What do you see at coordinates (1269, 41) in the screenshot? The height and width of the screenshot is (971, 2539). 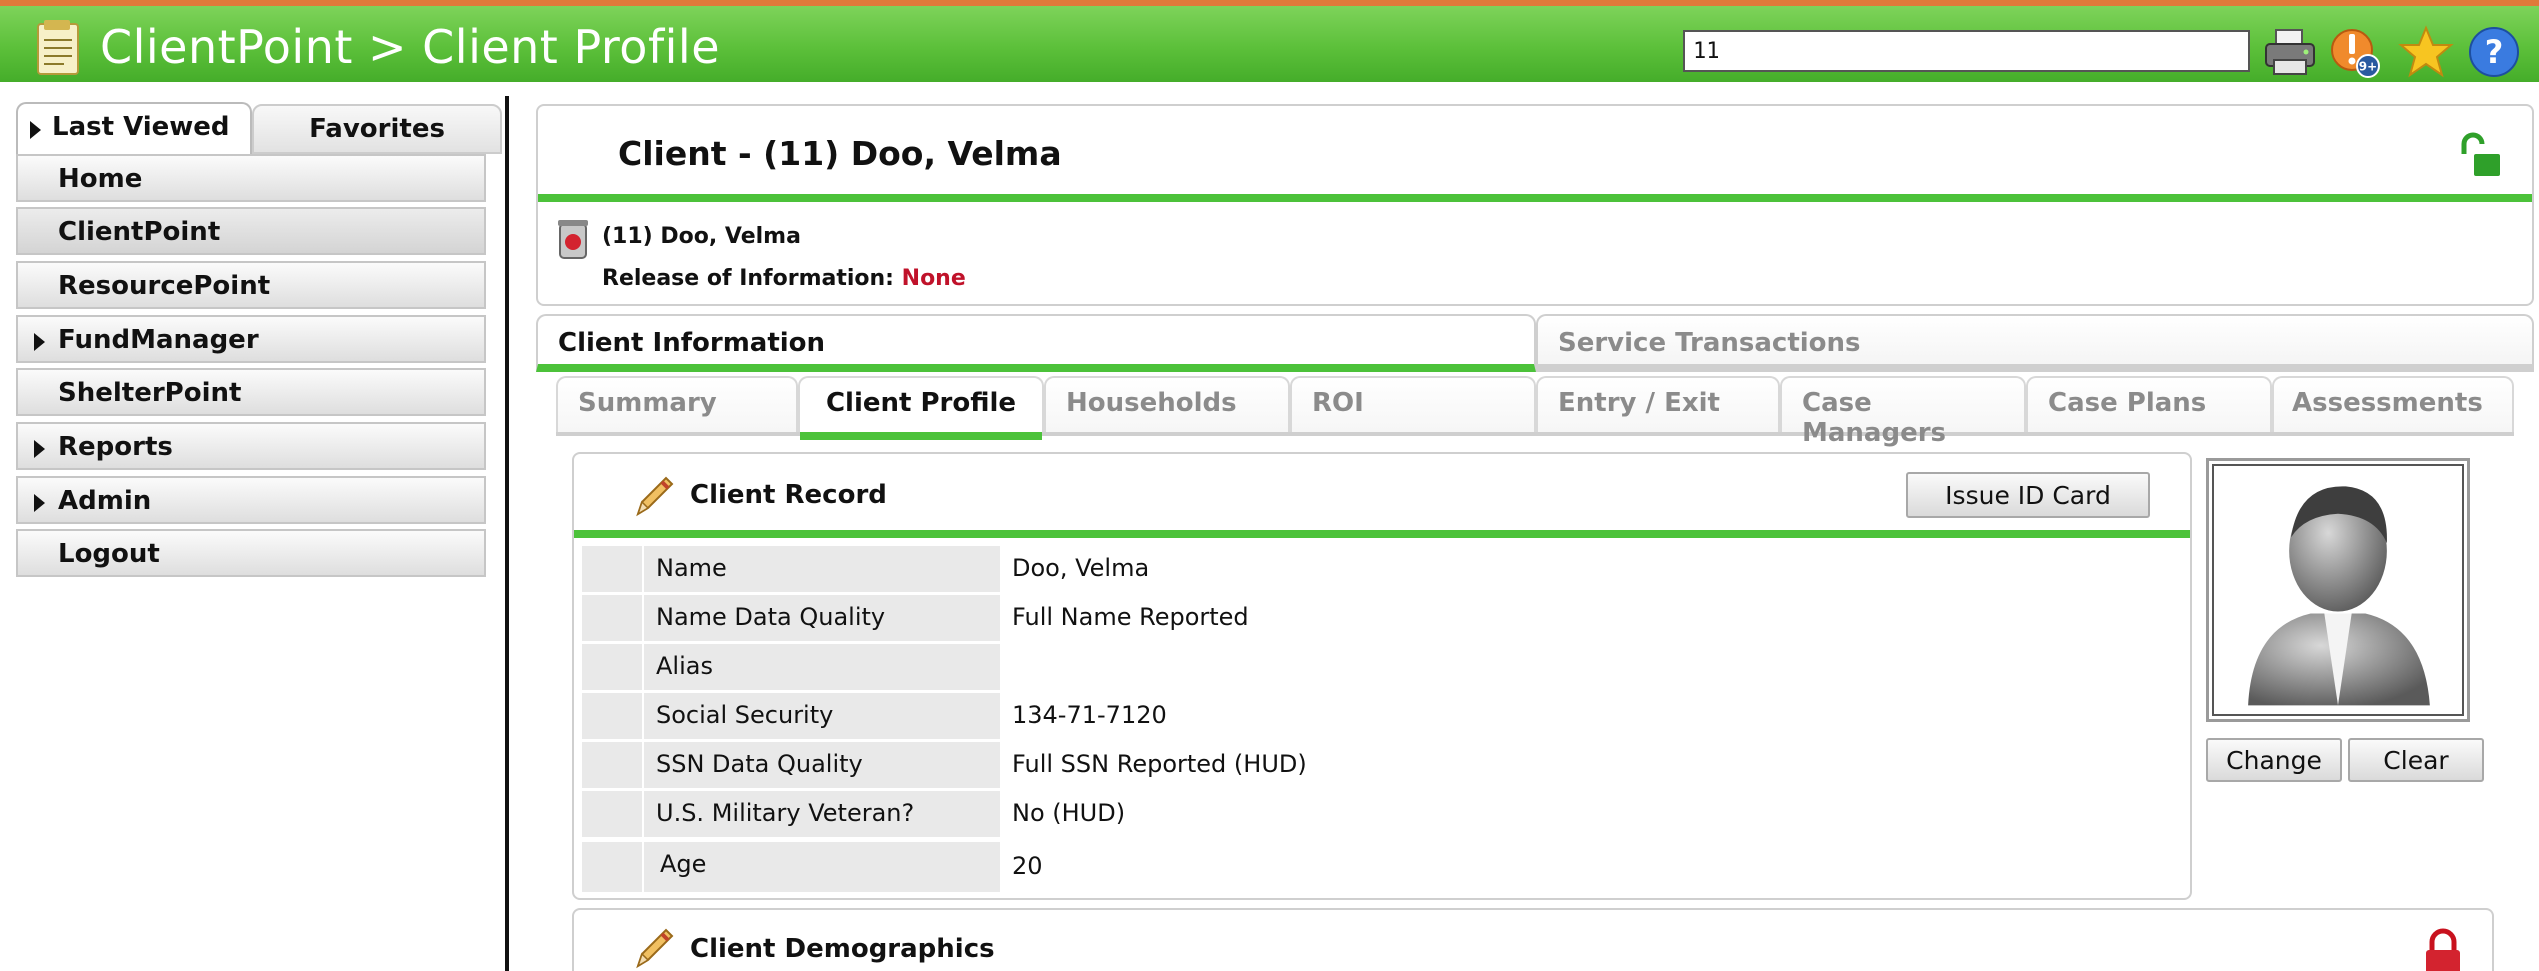 I see `app-header: ClientPoint > Client Profile 9+ ?` at bounding box center [1269, 41].